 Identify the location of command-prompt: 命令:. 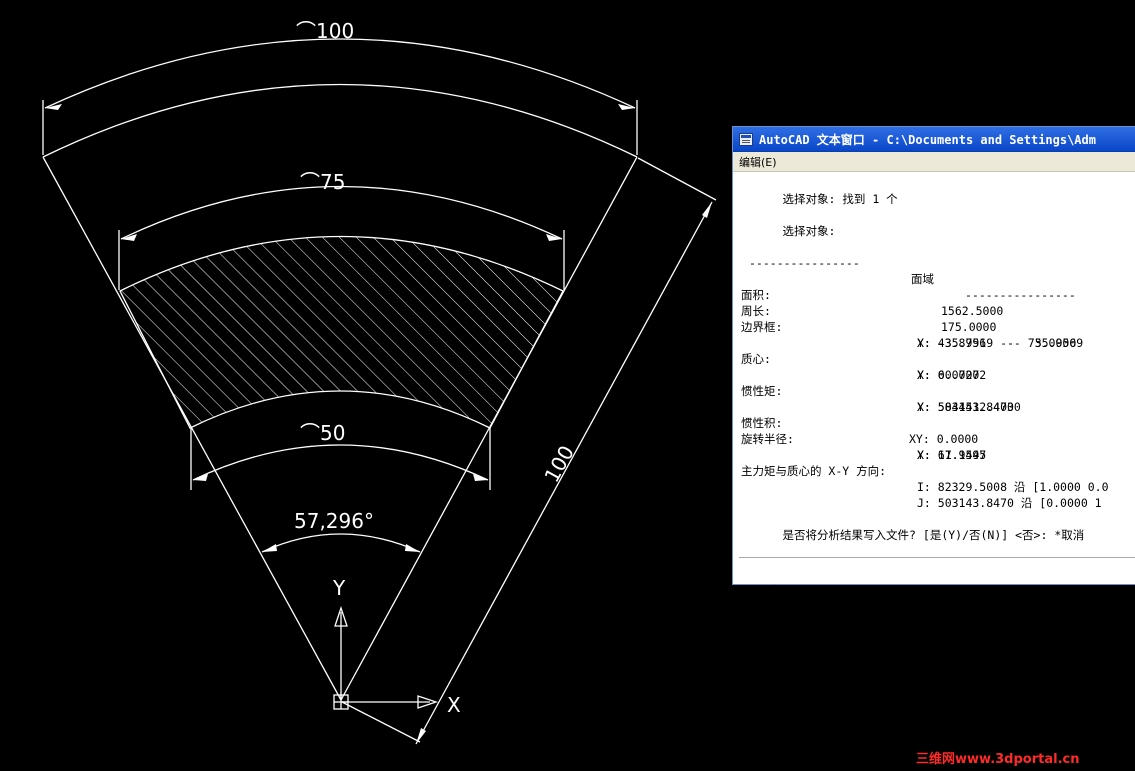
(783, 591).